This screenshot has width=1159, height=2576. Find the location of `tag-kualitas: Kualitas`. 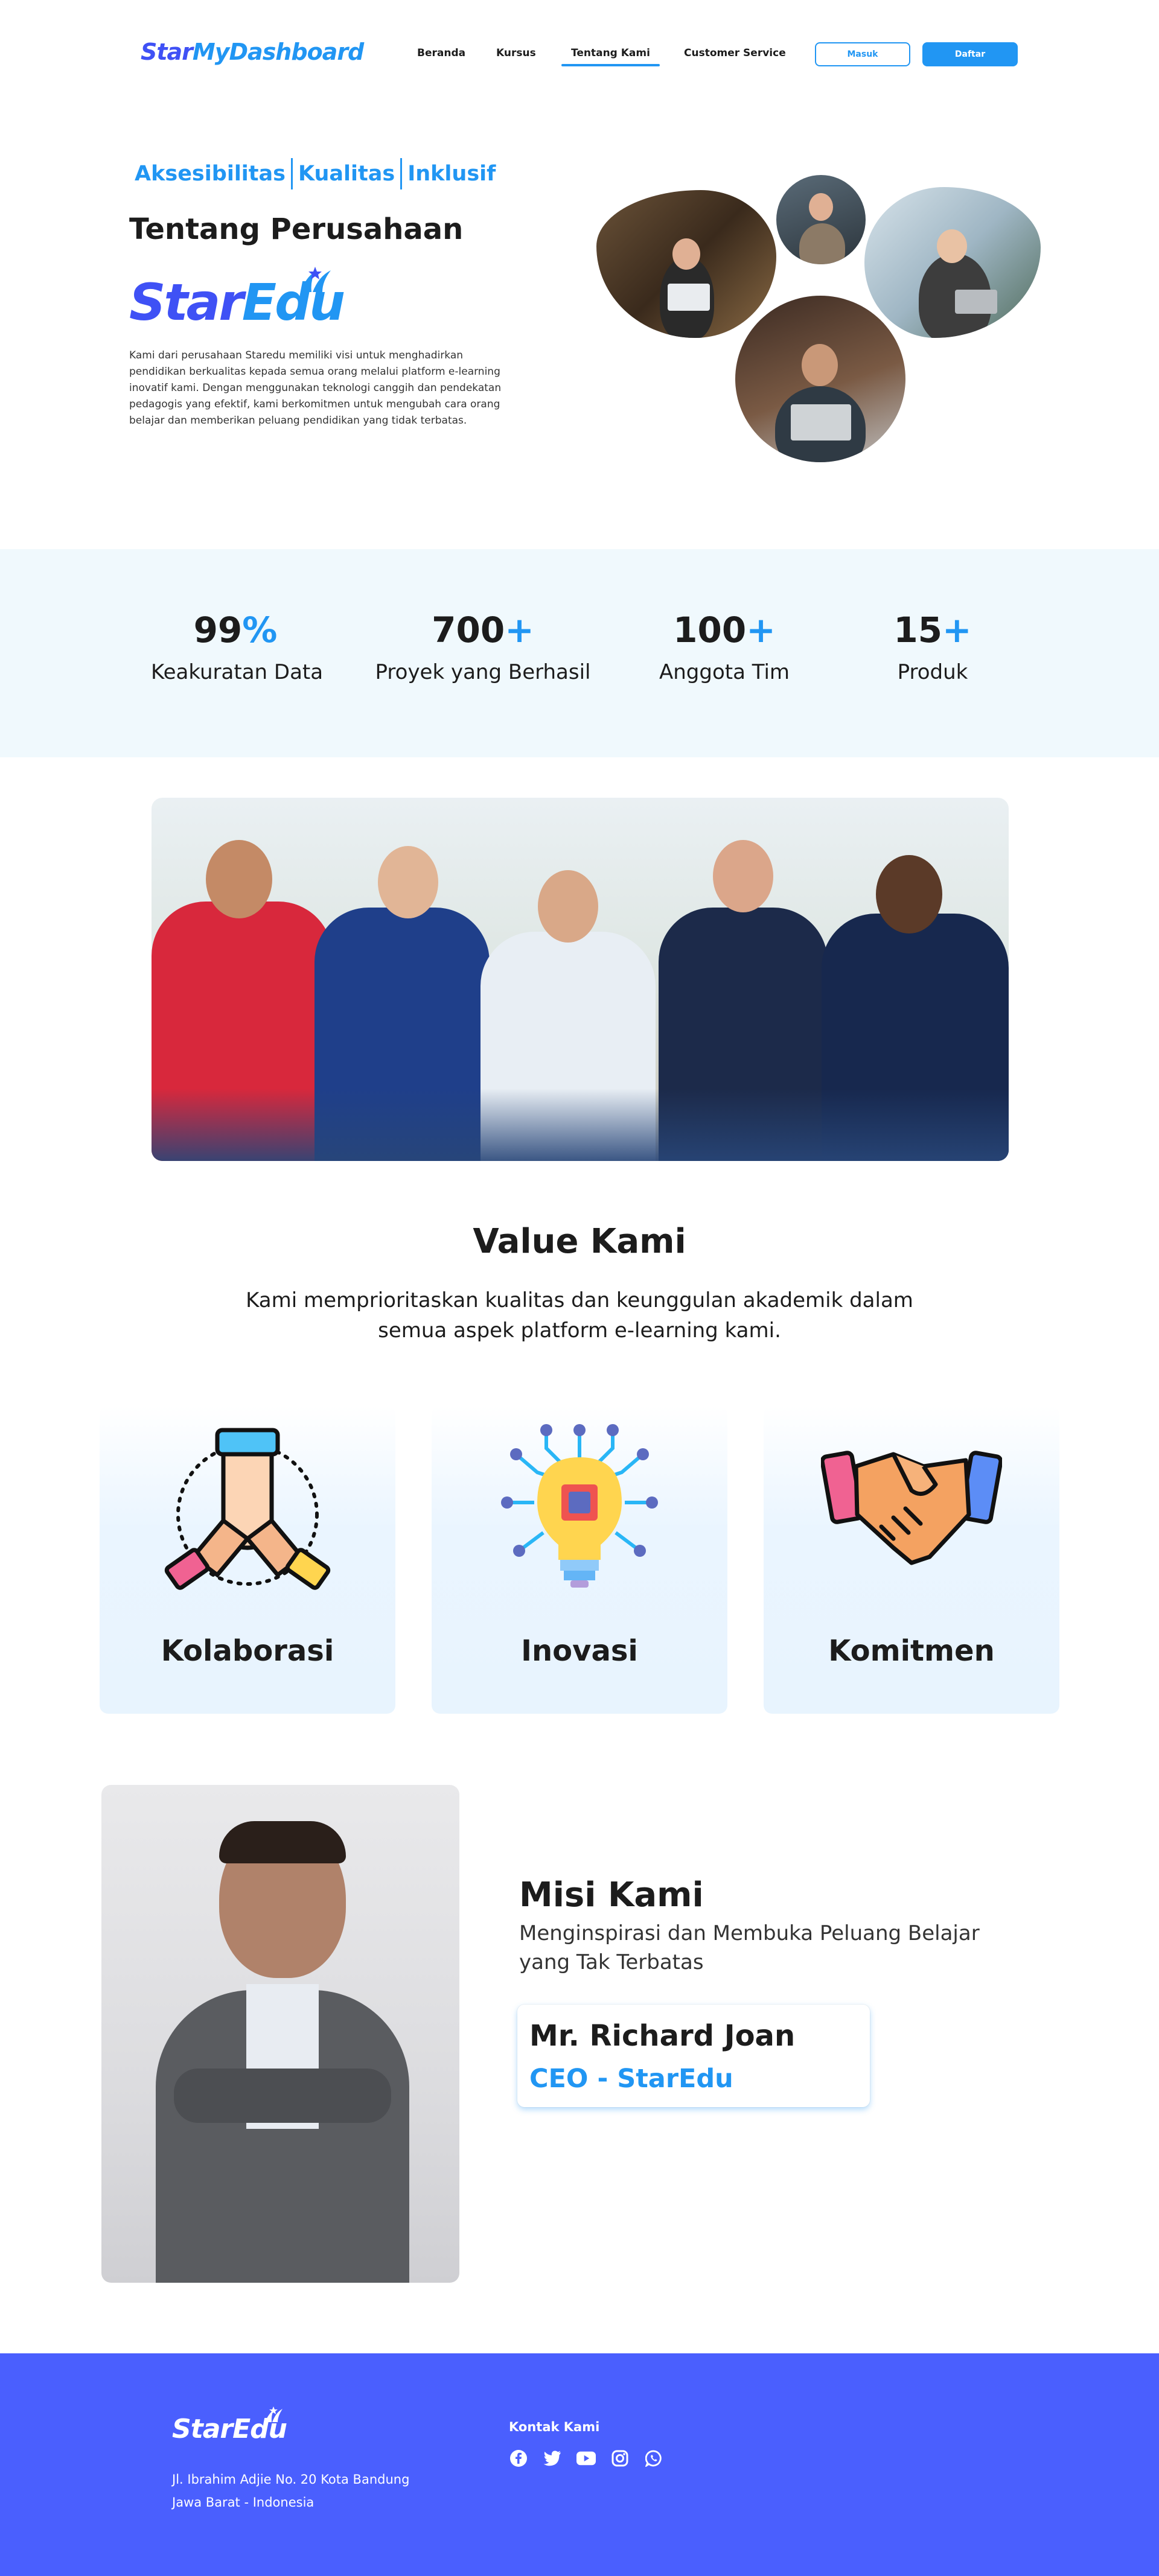

tag-kualitas: Kualitas is located at coordinates (348, 173).